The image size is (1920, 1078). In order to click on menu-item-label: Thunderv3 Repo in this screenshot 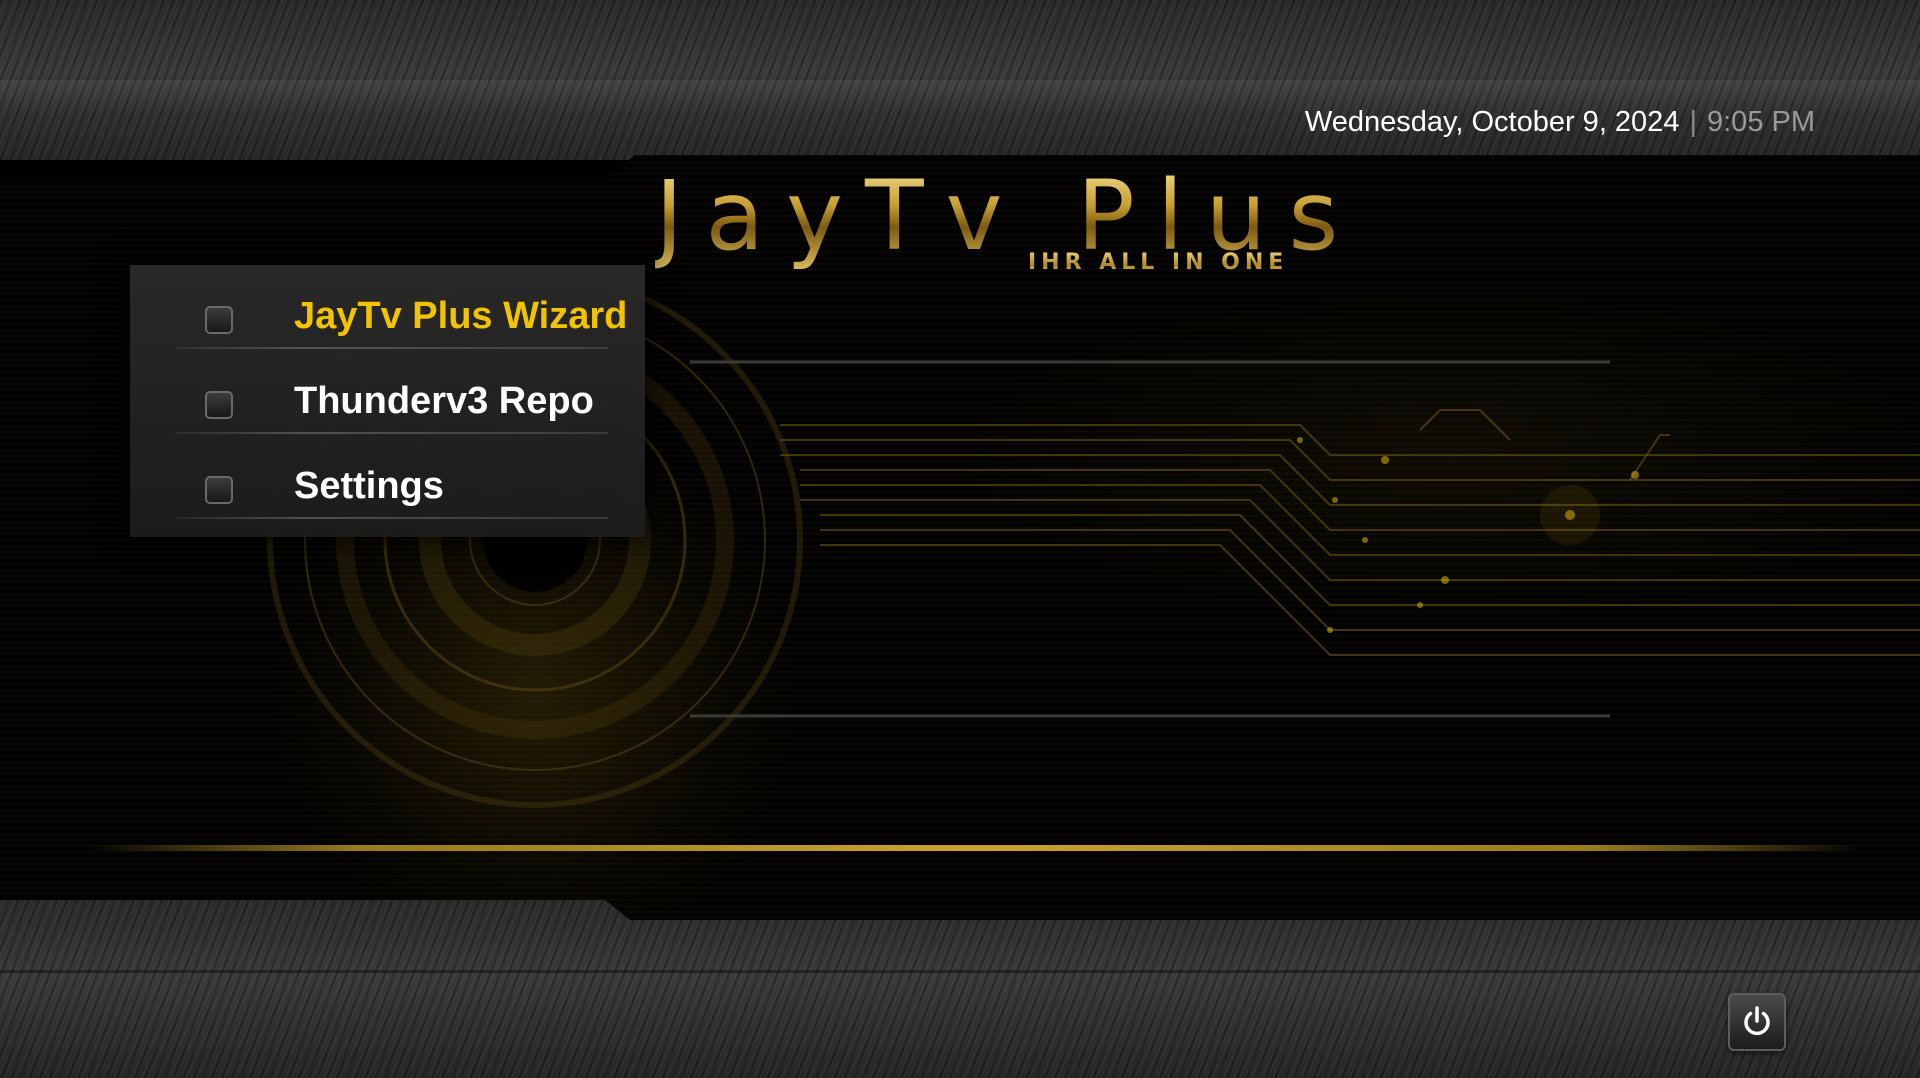, I will do `click(444, 401)`.